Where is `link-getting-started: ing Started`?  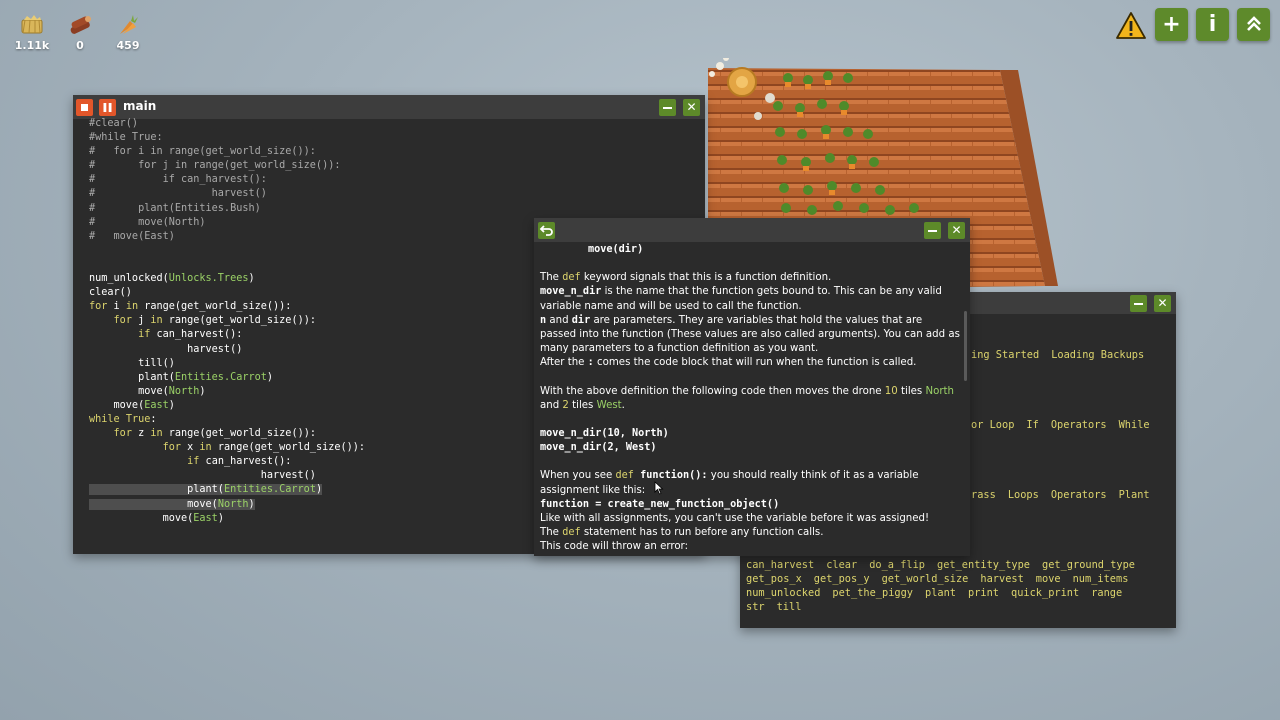
link-getting-started: ing Started is located at coordinates (1005, 355).